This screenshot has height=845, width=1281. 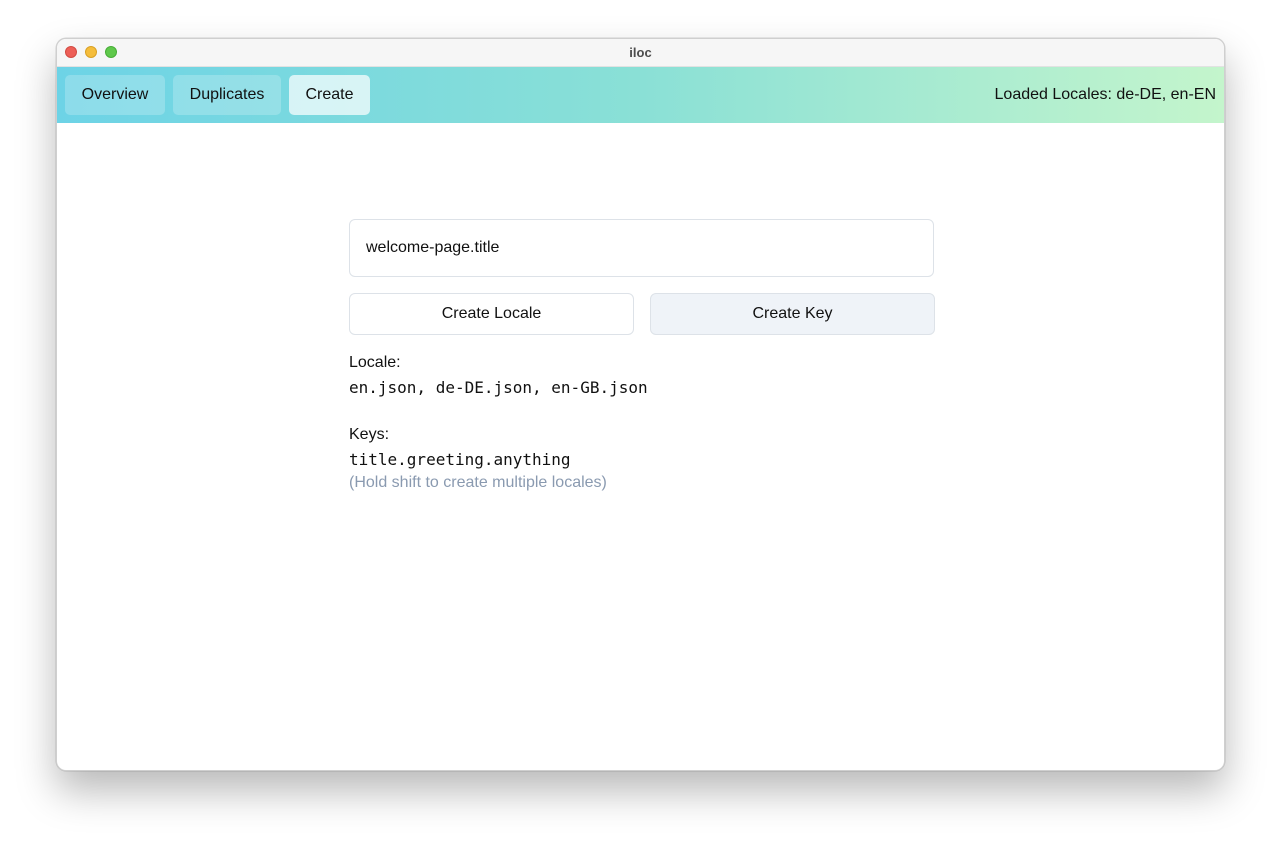 I want to click on nav-duplicates-button: Duplicates, so click(x=227, y=95).